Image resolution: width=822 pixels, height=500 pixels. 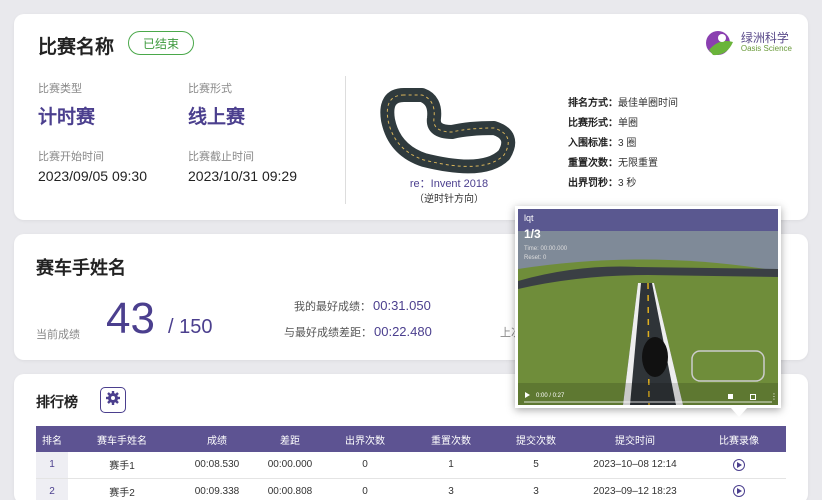 What do you see at coordinates (365, 439) in the screenshot?
I see `col-offtrack: 出界次数` at bounding box center [365, 439].